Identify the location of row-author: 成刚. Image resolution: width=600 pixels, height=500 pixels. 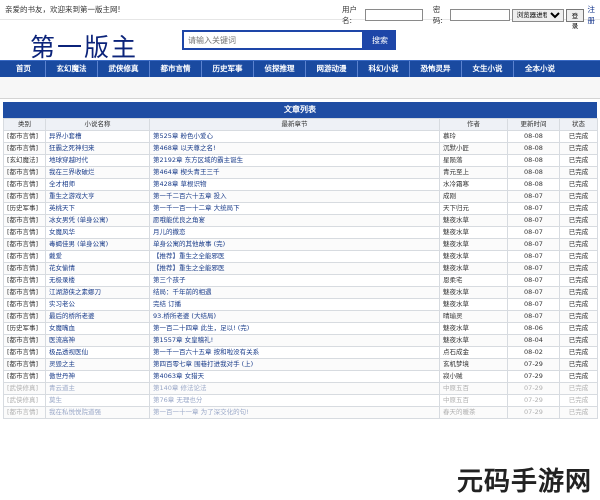
(473, 196).